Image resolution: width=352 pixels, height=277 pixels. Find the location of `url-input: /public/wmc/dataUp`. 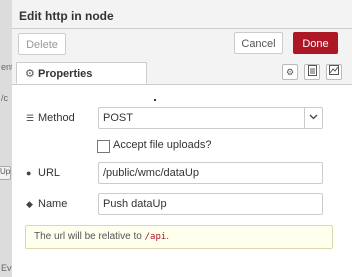

url-input: /public/wmc/dataUp is located at coordinates (210, 173).